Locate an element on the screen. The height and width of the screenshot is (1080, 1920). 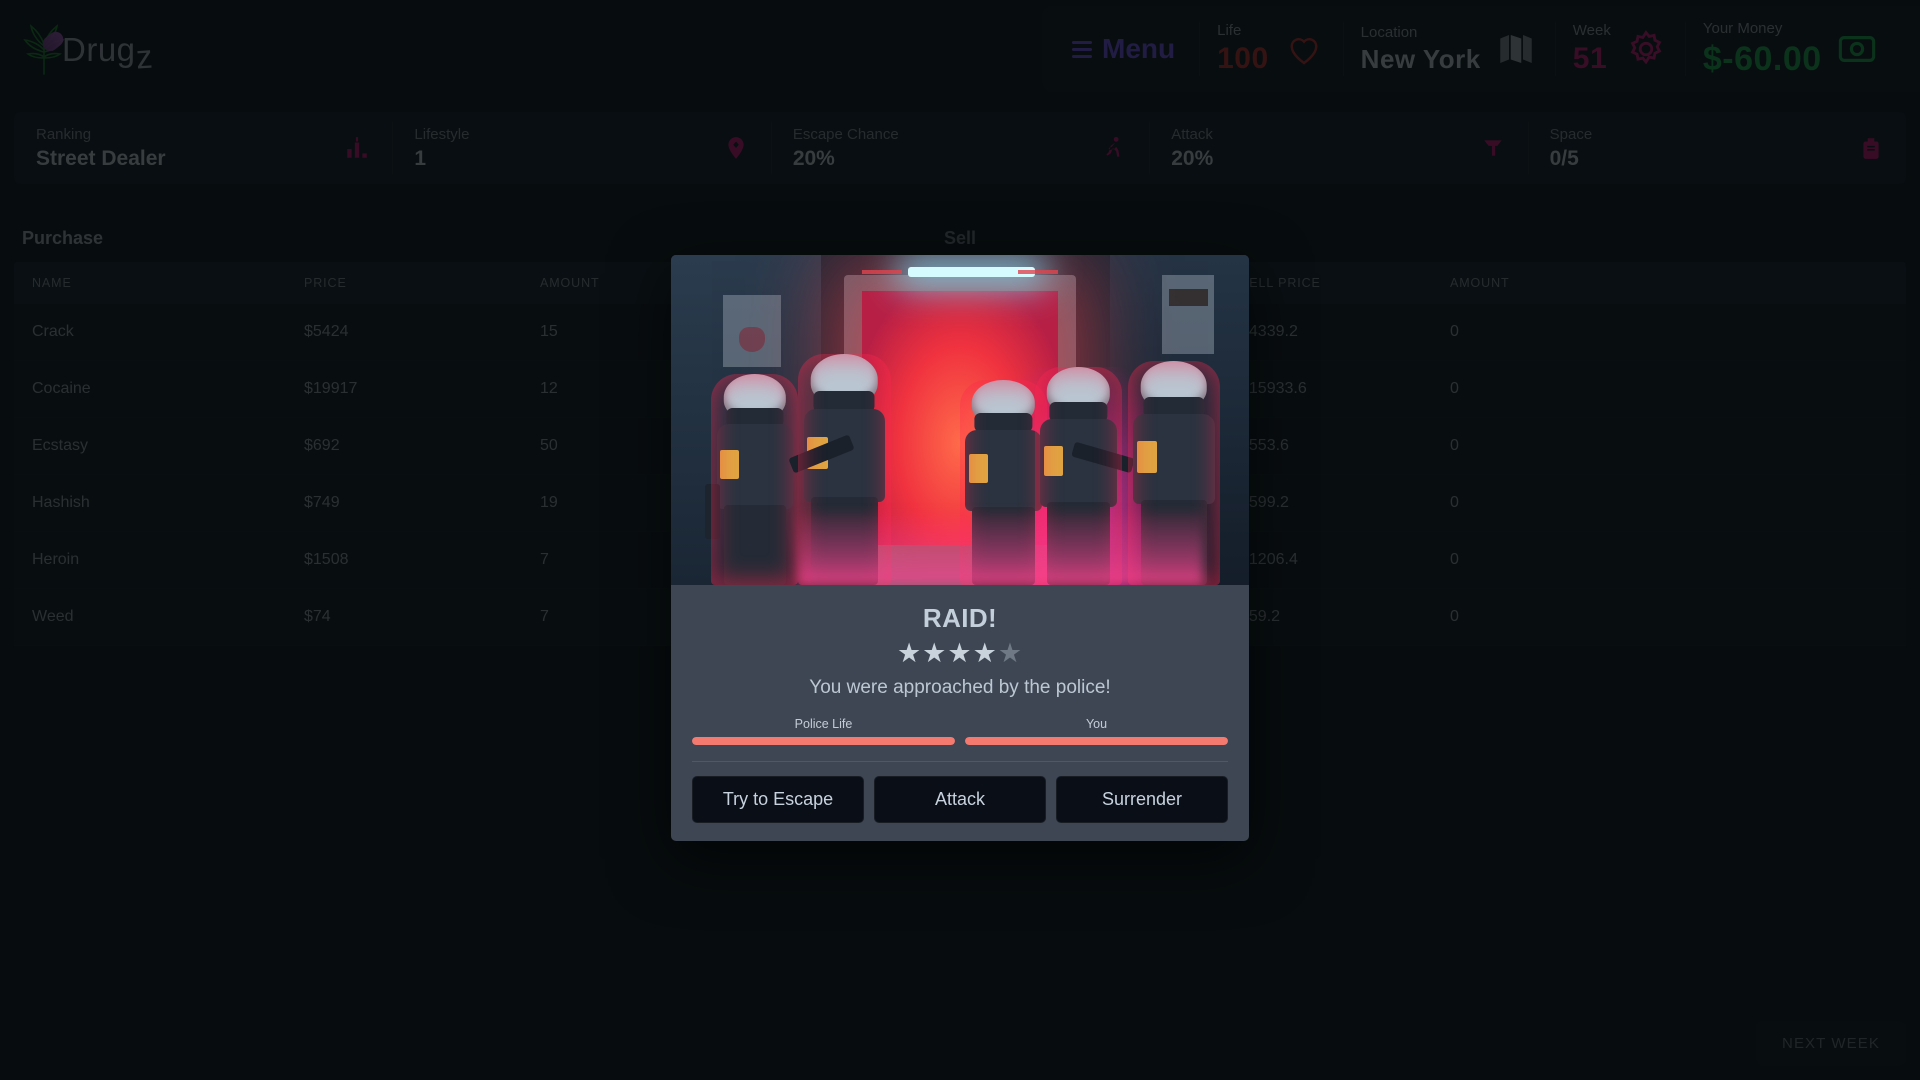
police-life-fill is located at coordinates (823, 741).